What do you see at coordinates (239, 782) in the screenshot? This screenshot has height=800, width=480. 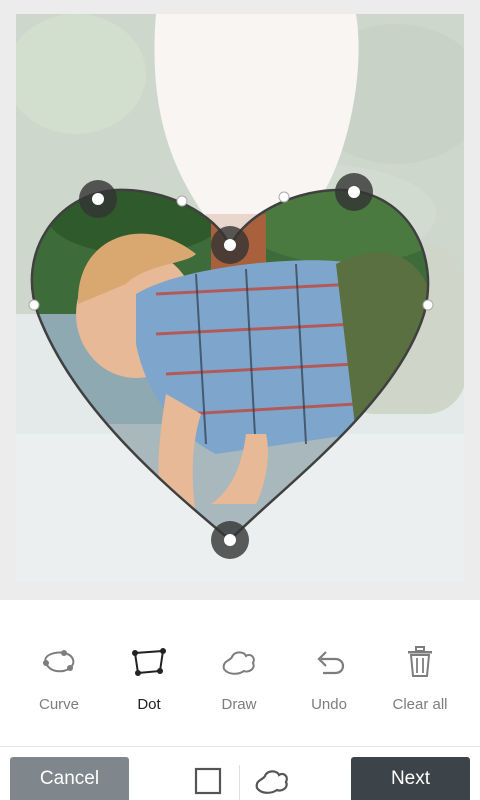 I see `shape-divider` at bounding box center [239, 782].